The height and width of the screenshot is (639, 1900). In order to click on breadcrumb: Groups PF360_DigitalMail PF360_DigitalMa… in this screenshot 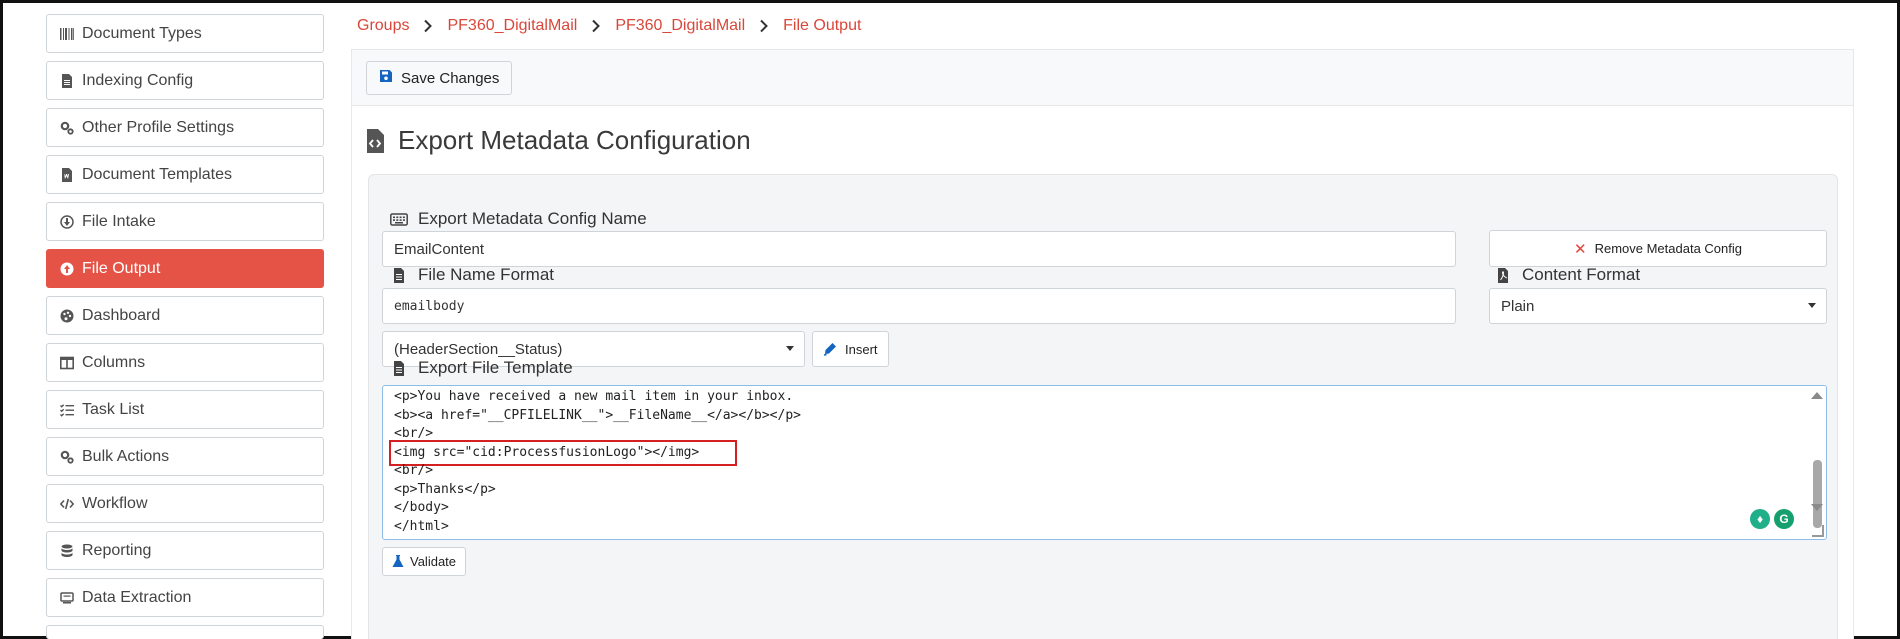, I will do `click(609, 26)`.